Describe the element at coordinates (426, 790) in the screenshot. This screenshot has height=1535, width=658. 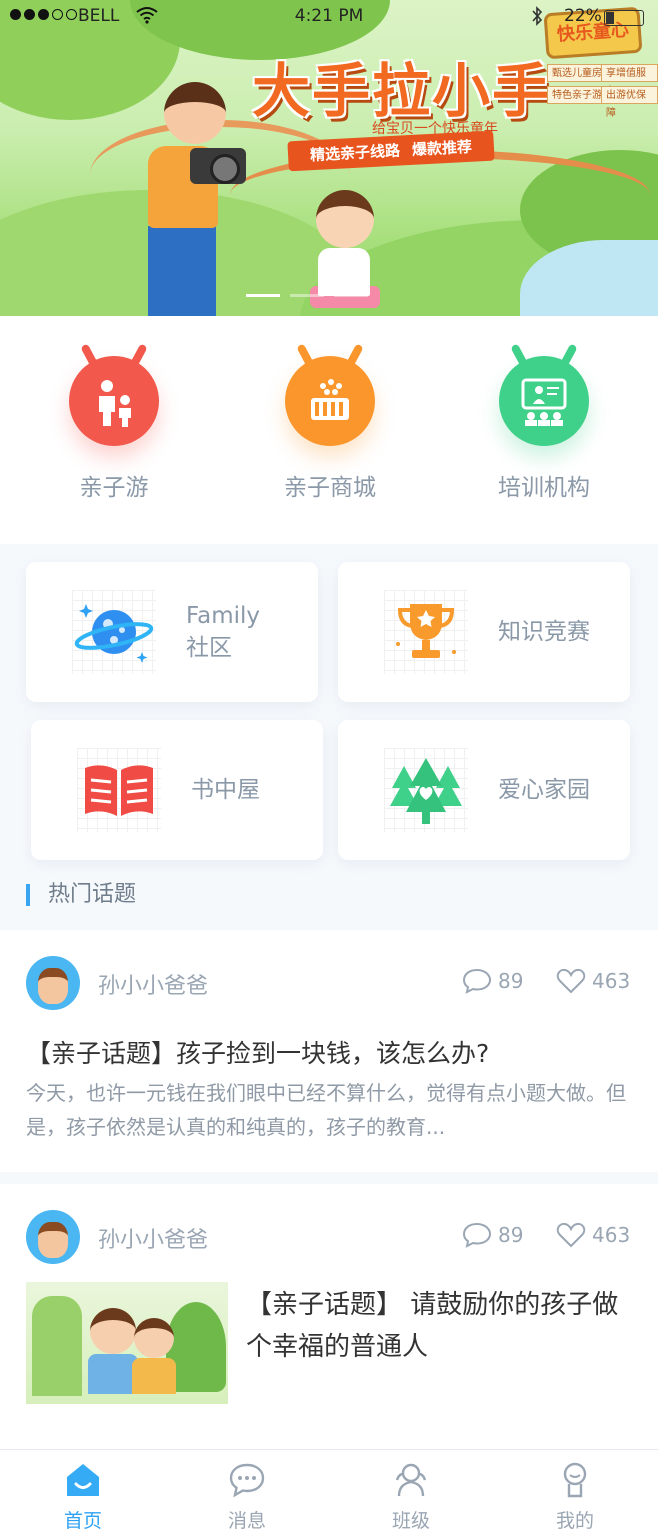
I see `trees-heart-icon` at that location.